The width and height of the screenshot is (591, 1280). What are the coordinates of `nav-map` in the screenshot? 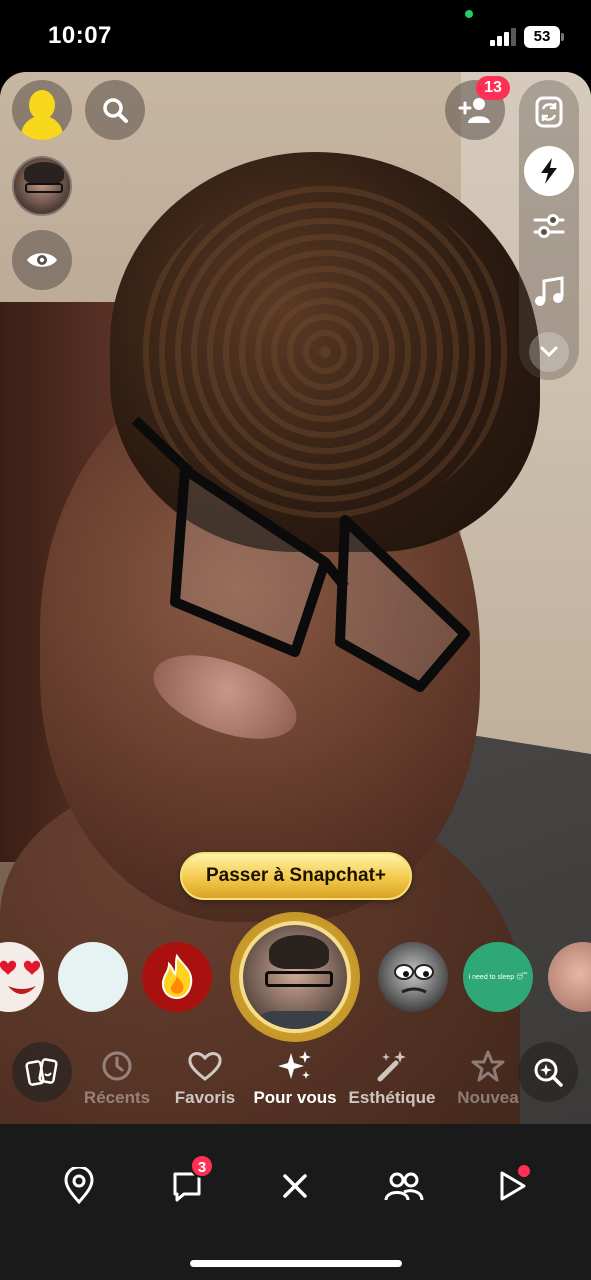 It's located at (79, 1186).